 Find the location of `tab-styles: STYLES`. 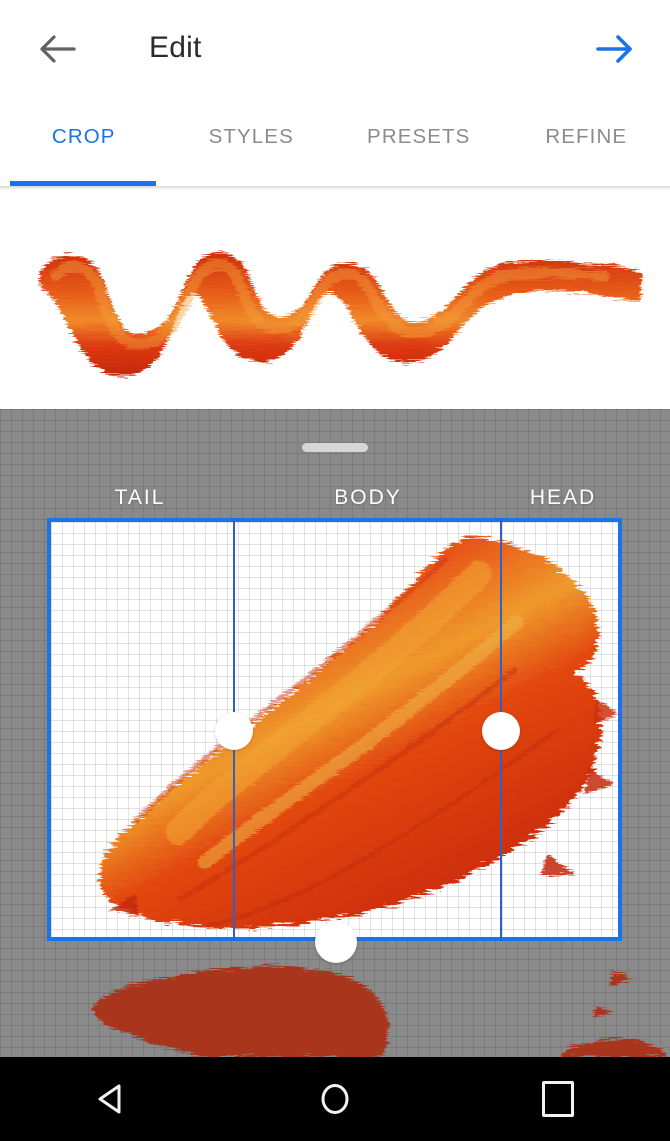

tab-styles: STYLES is located at coordinates (252, 142).